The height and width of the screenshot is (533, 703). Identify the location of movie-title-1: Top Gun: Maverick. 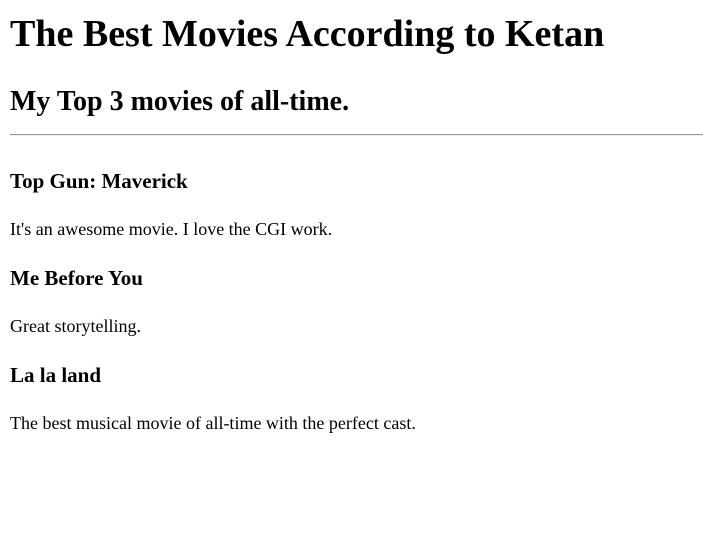
(99, 181).